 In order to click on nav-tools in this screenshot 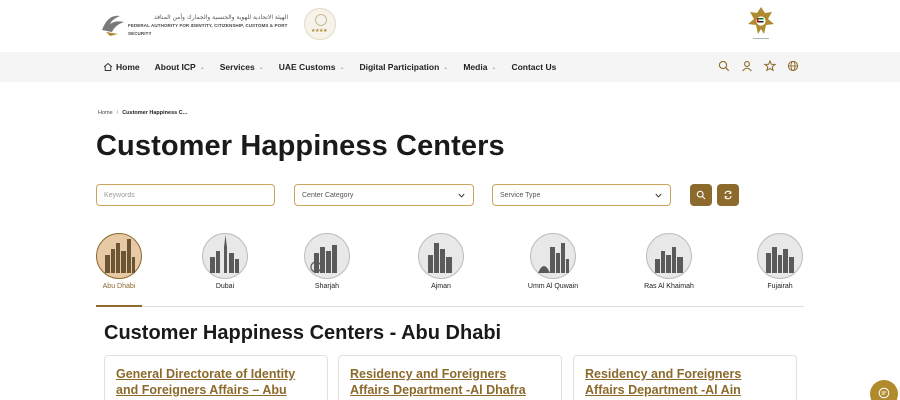, I will do `click(758, 66)`.